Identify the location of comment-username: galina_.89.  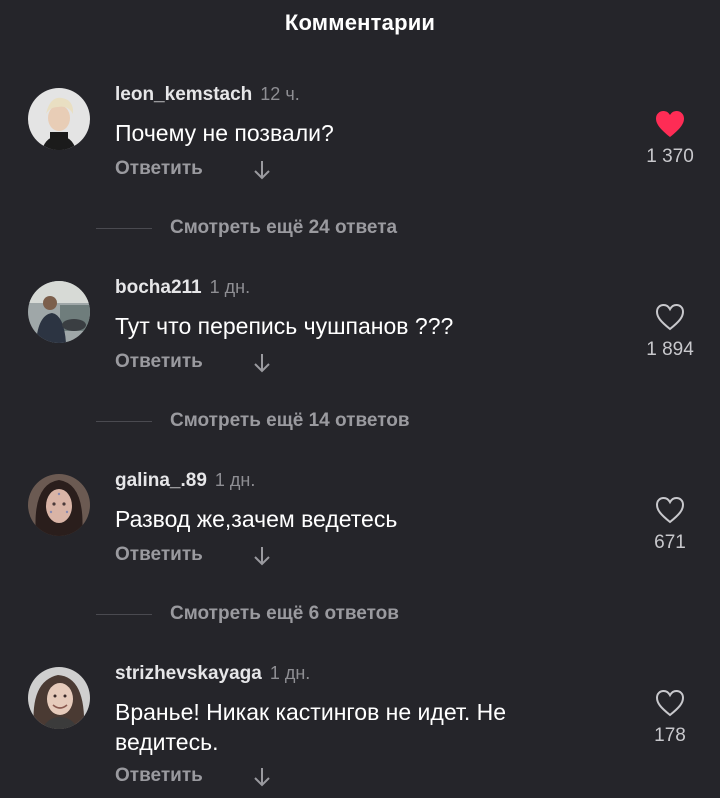
(161, 480).